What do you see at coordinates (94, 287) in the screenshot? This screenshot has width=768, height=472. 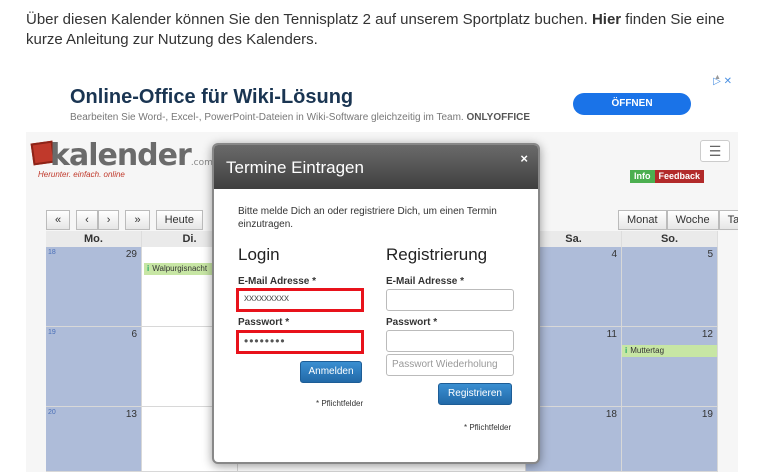 I see `day-cell: 18 29` at bounding box center [94, 287].